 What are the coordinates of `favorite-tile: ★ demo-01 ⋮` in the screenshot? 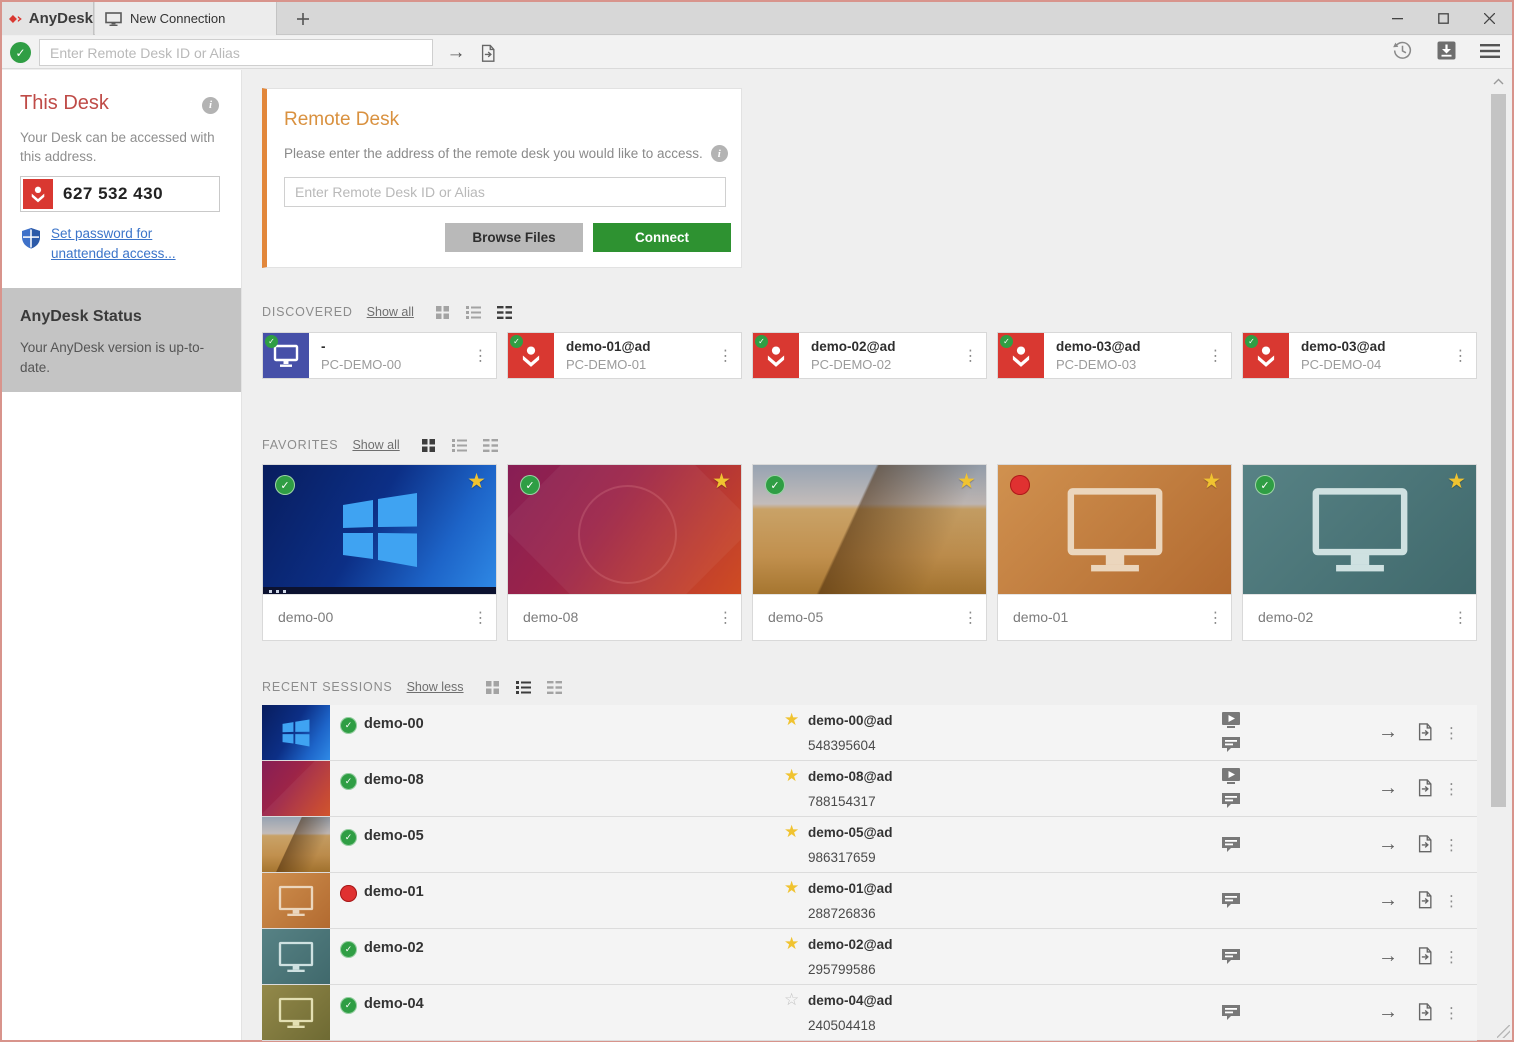 It's located at (1114, 552).